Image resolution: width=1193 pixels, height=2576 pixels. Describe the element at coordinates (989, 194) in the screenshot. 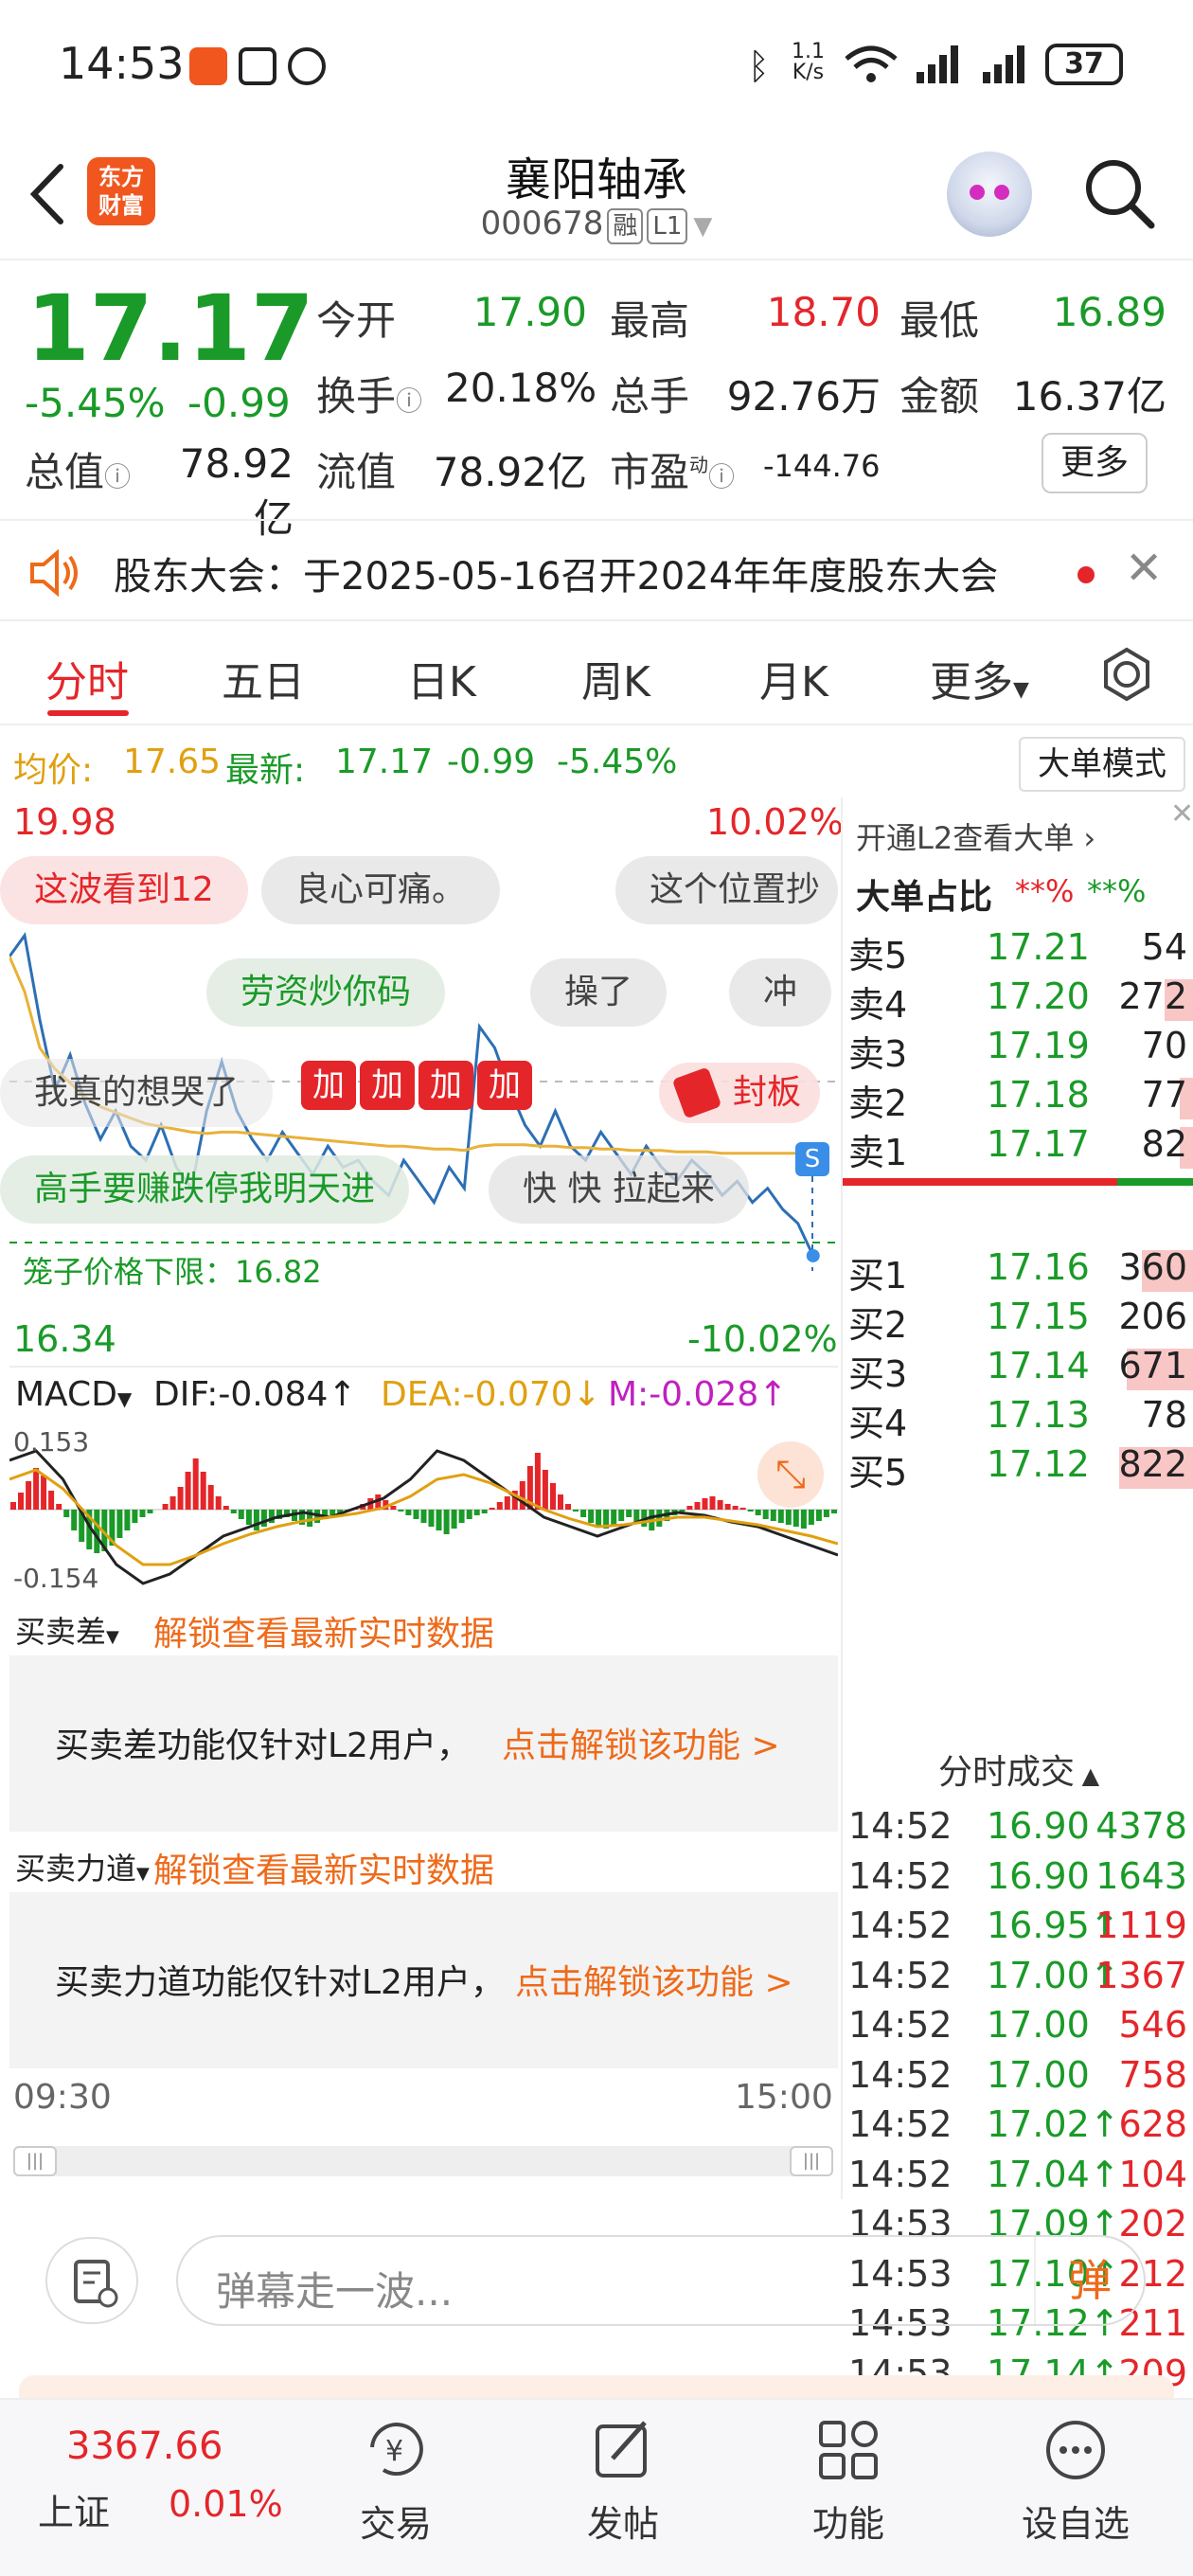

I see `robot-assistant-icon` at that location.